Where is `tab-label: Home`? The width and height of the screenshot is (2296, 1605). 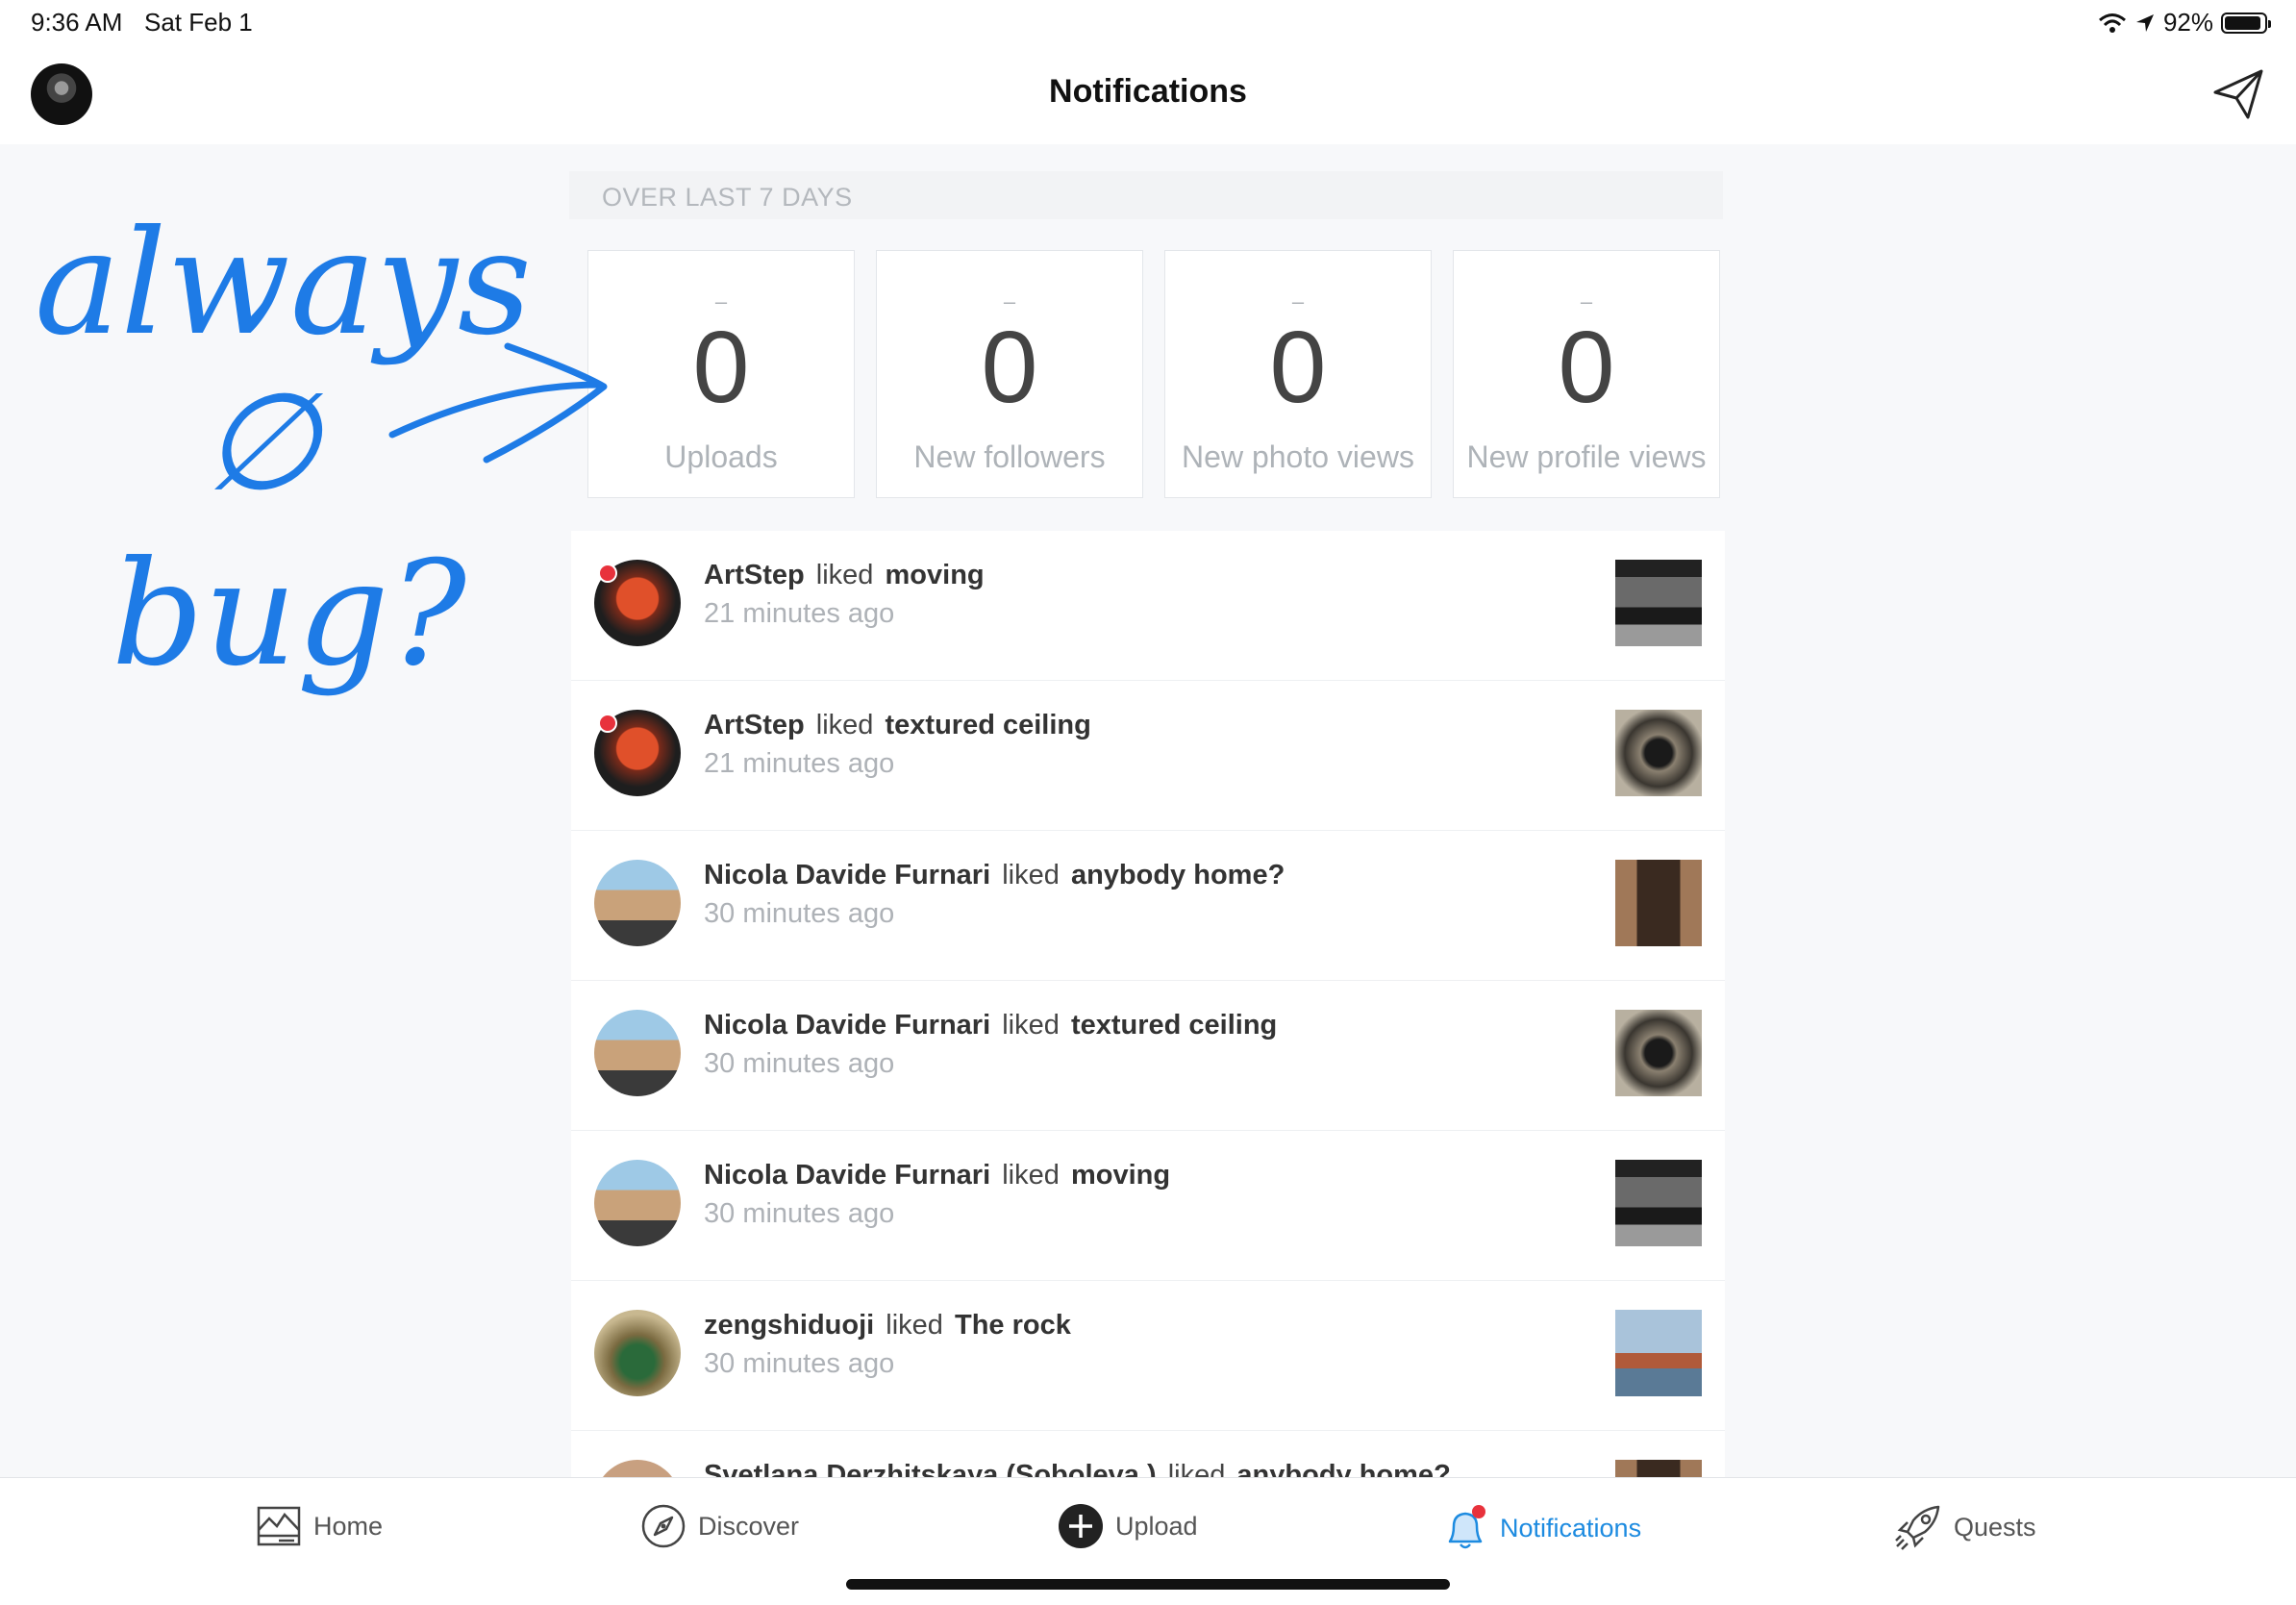
tab-label: Home is located at coordinates (348, 1526).